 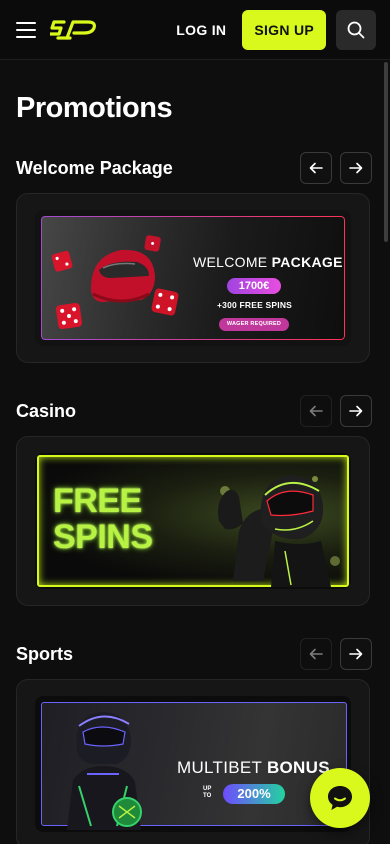 I want to click on bonus-amount-badge: 1700€, so click(x=254, y=286).